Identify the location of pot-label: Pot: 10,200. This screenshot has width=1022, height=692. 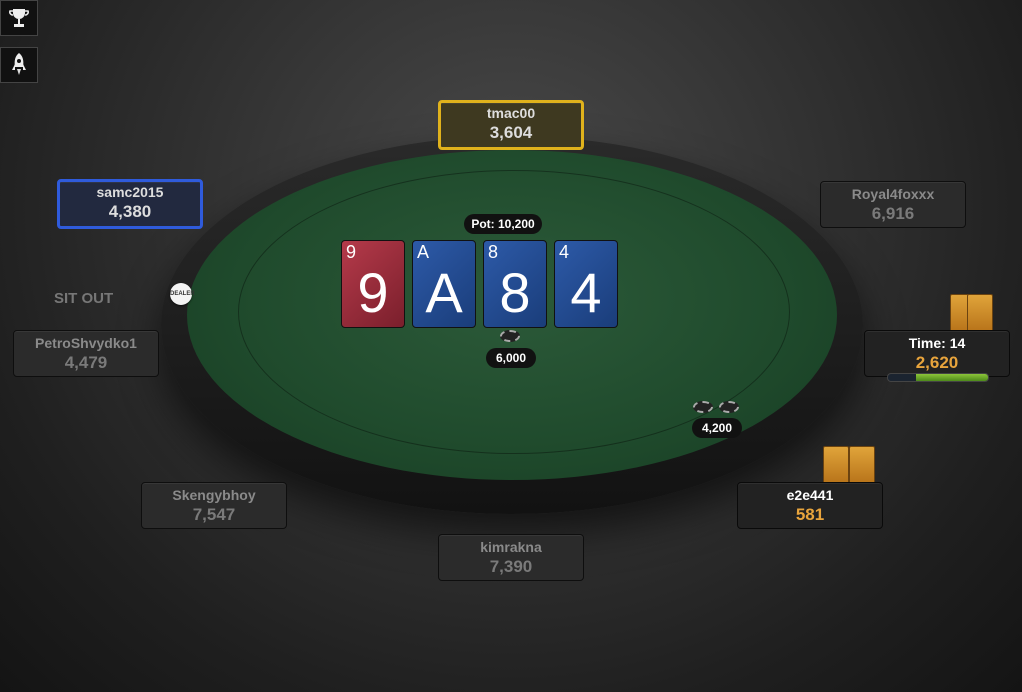
(503, 224).